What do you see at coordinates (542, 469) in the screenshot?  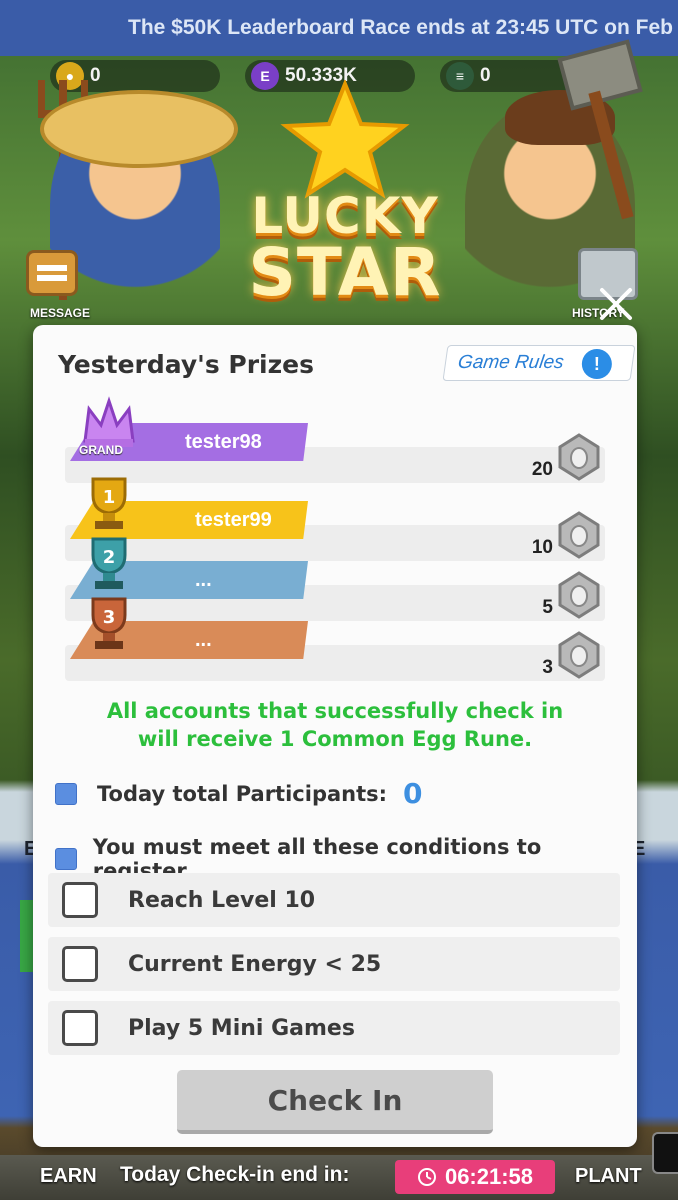 I see `prize-amount: 20` at bounding box center [542, 469].